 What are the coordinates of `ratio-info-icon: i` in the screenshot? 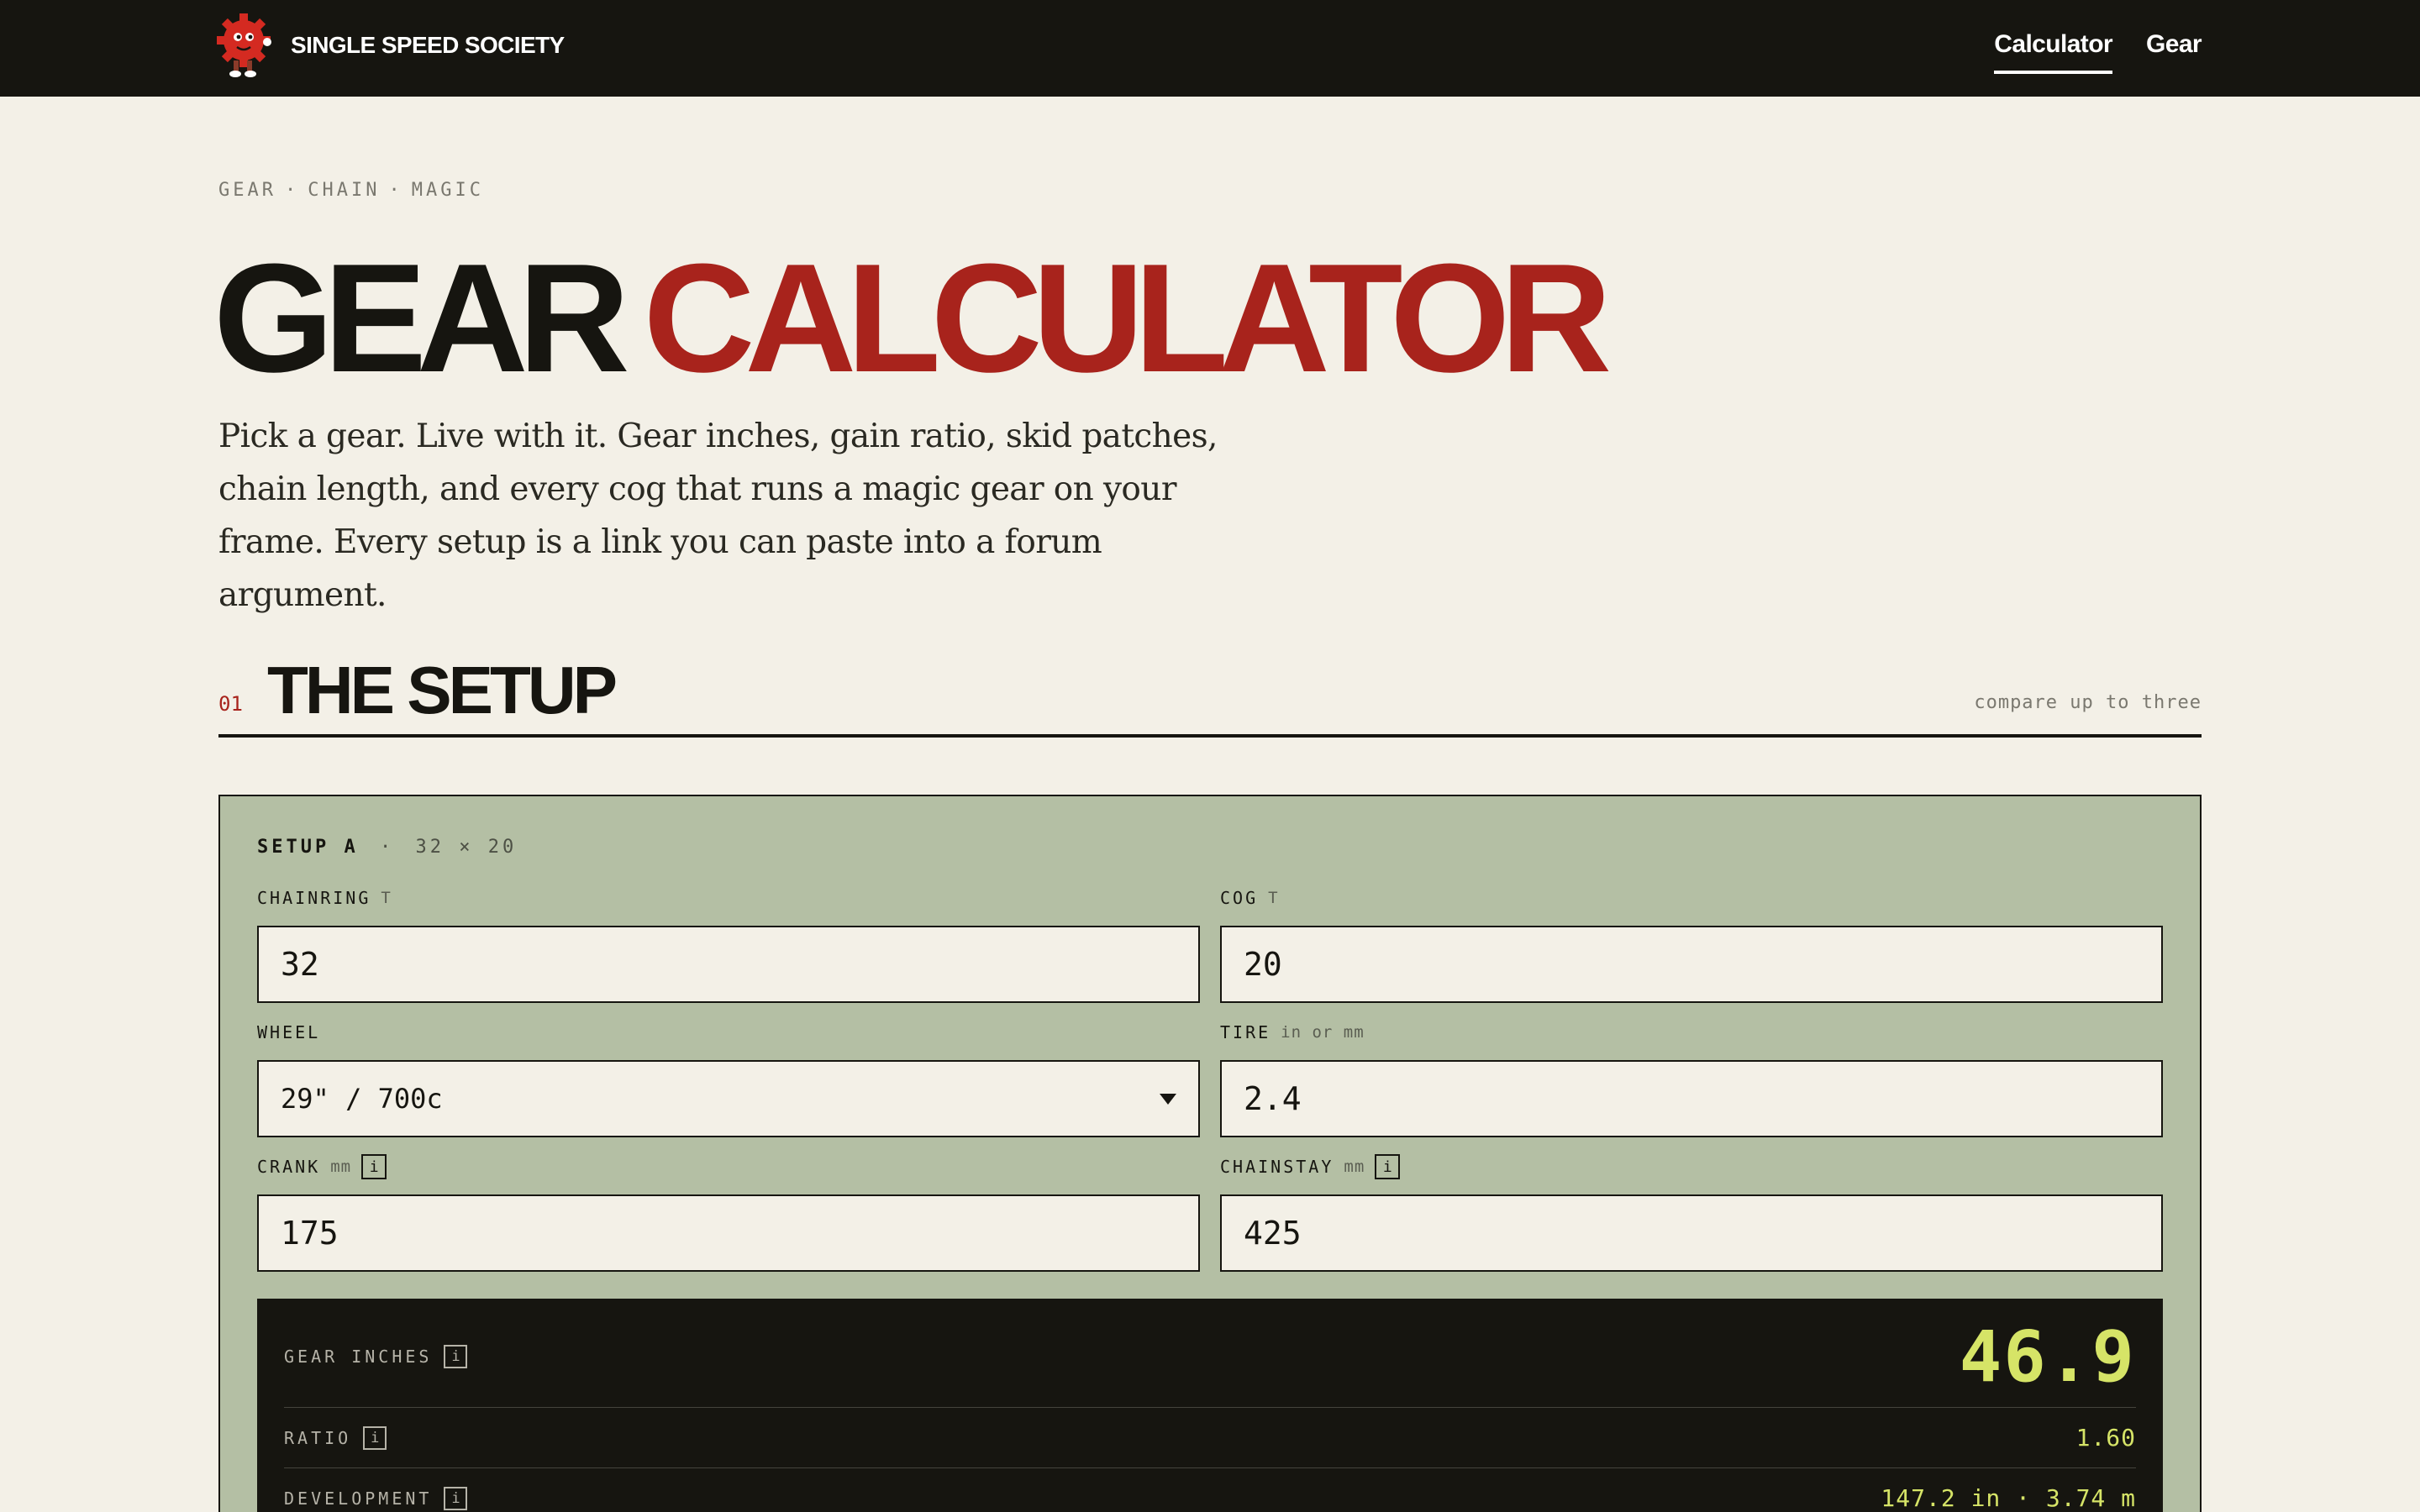 It's located at (375, 1437).